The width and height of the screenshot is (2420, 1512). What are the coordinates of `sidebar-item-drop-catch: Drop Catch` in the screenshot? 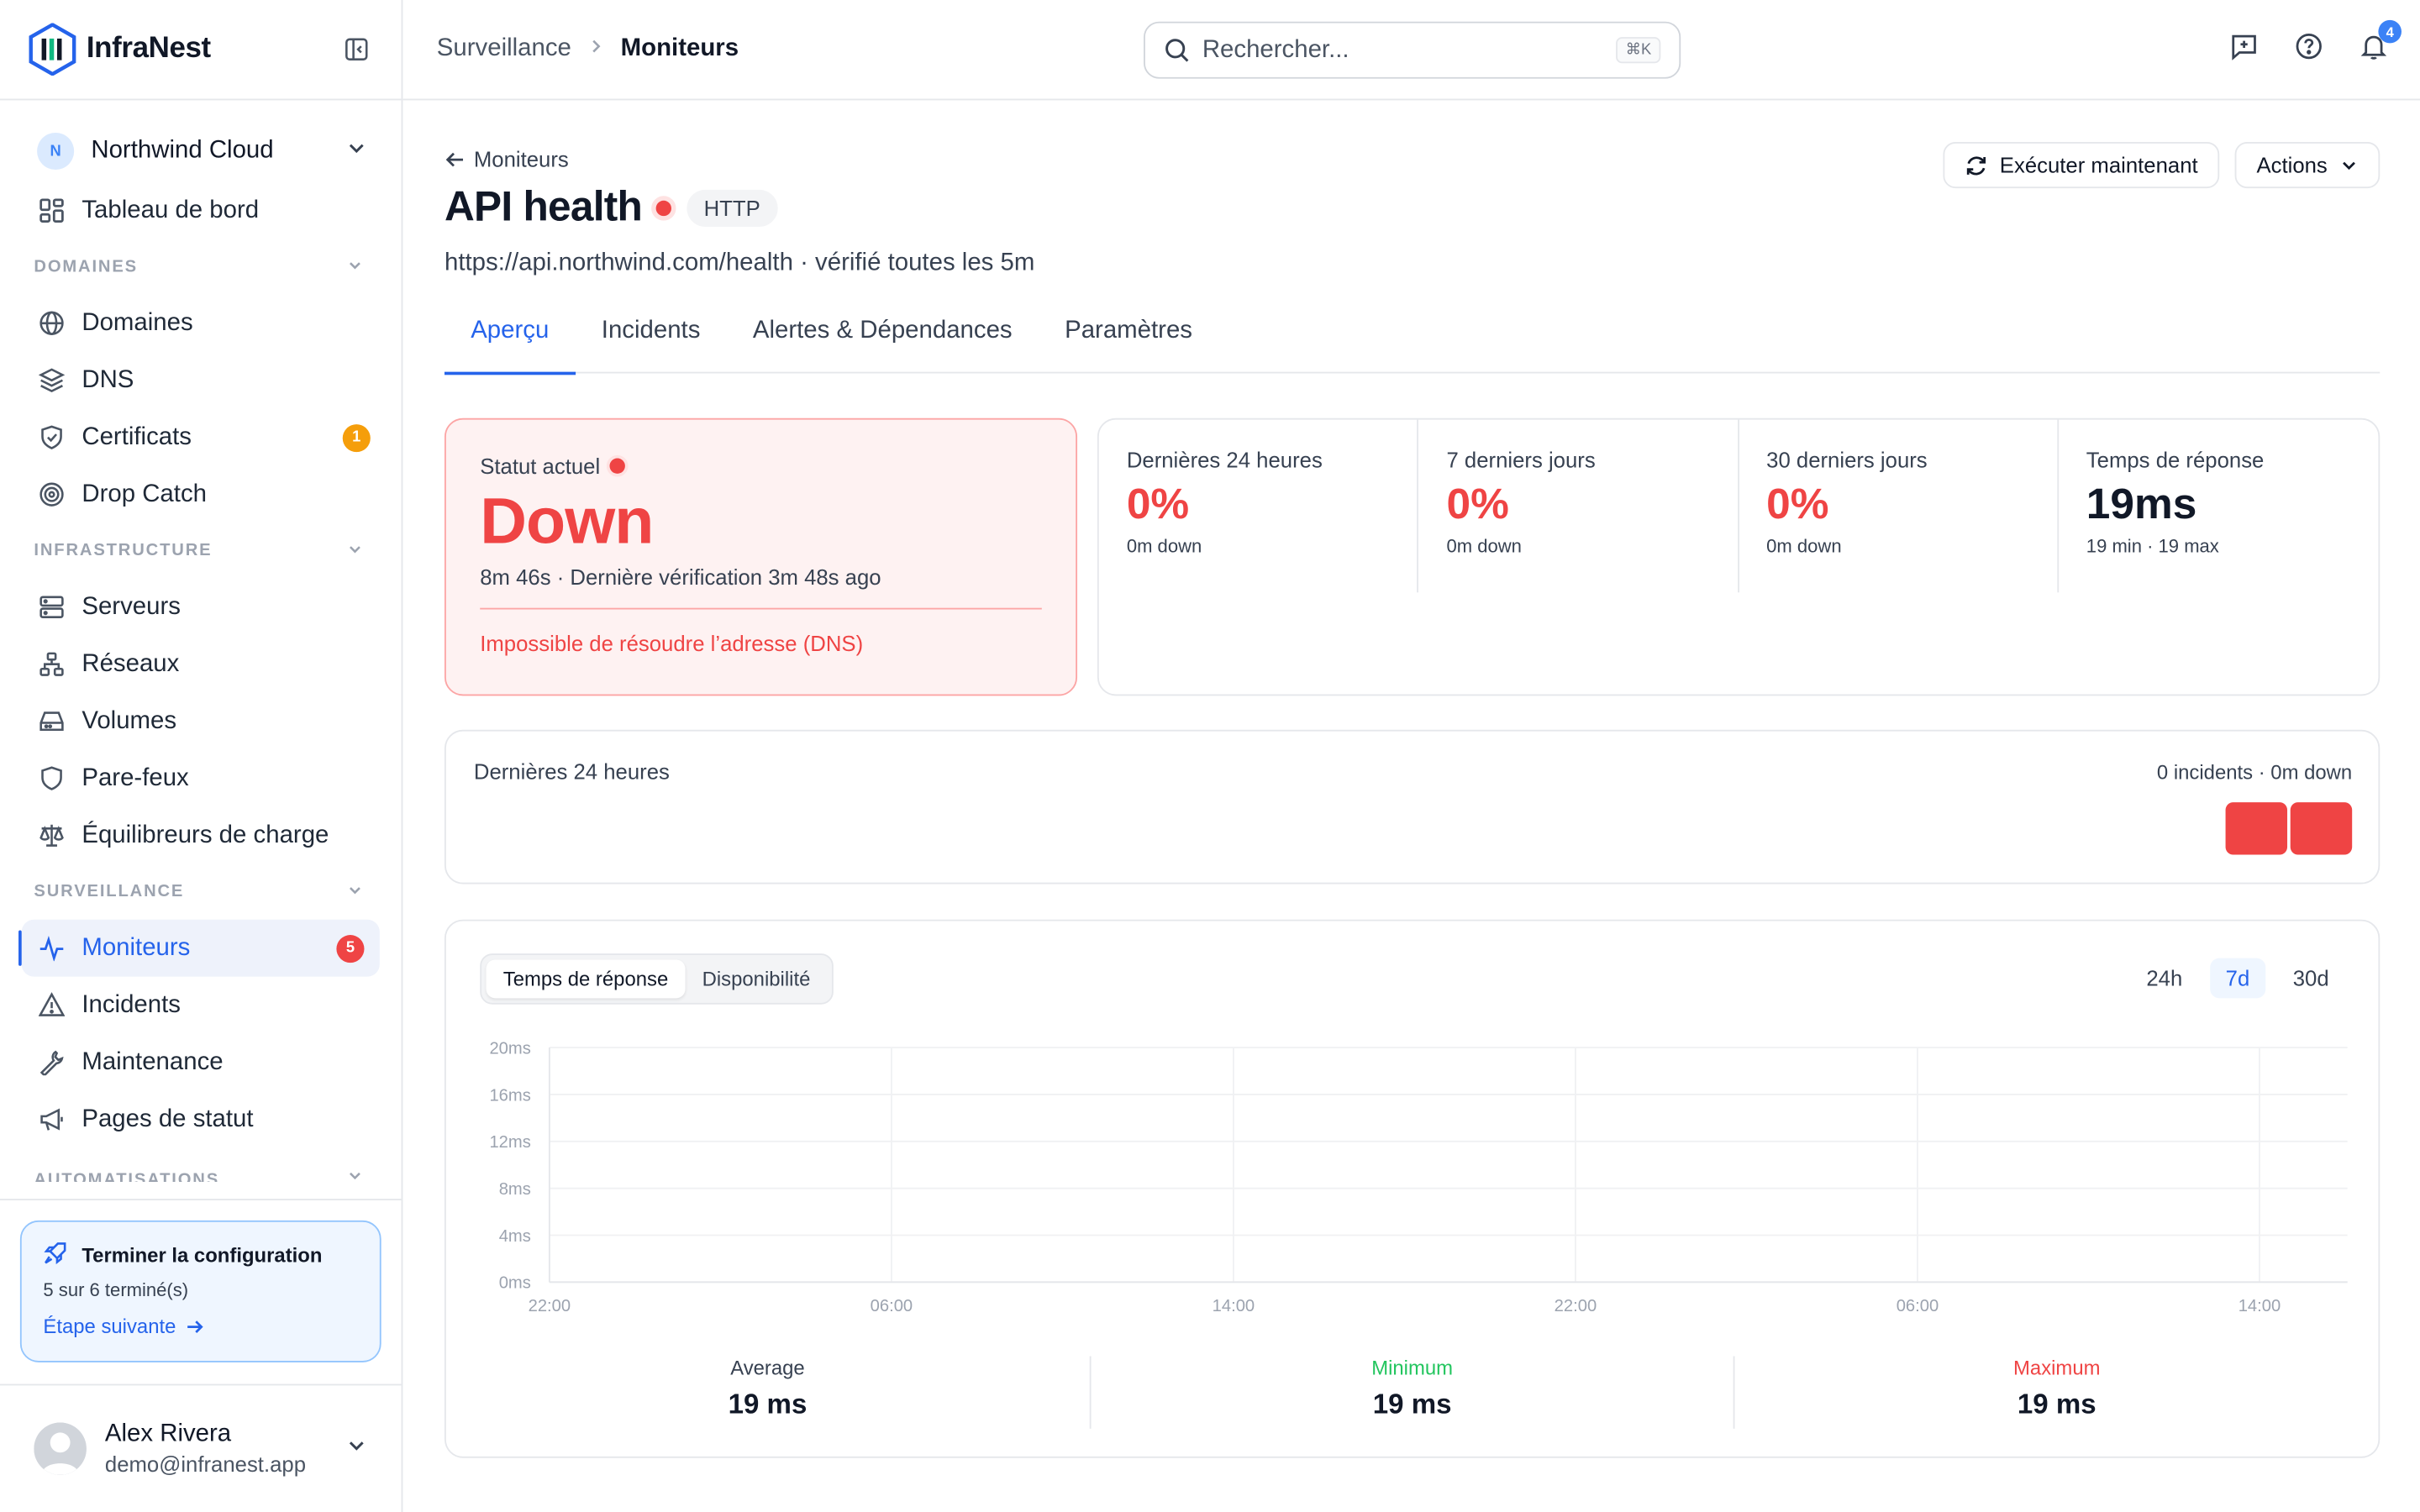 It's located at (201, 494).